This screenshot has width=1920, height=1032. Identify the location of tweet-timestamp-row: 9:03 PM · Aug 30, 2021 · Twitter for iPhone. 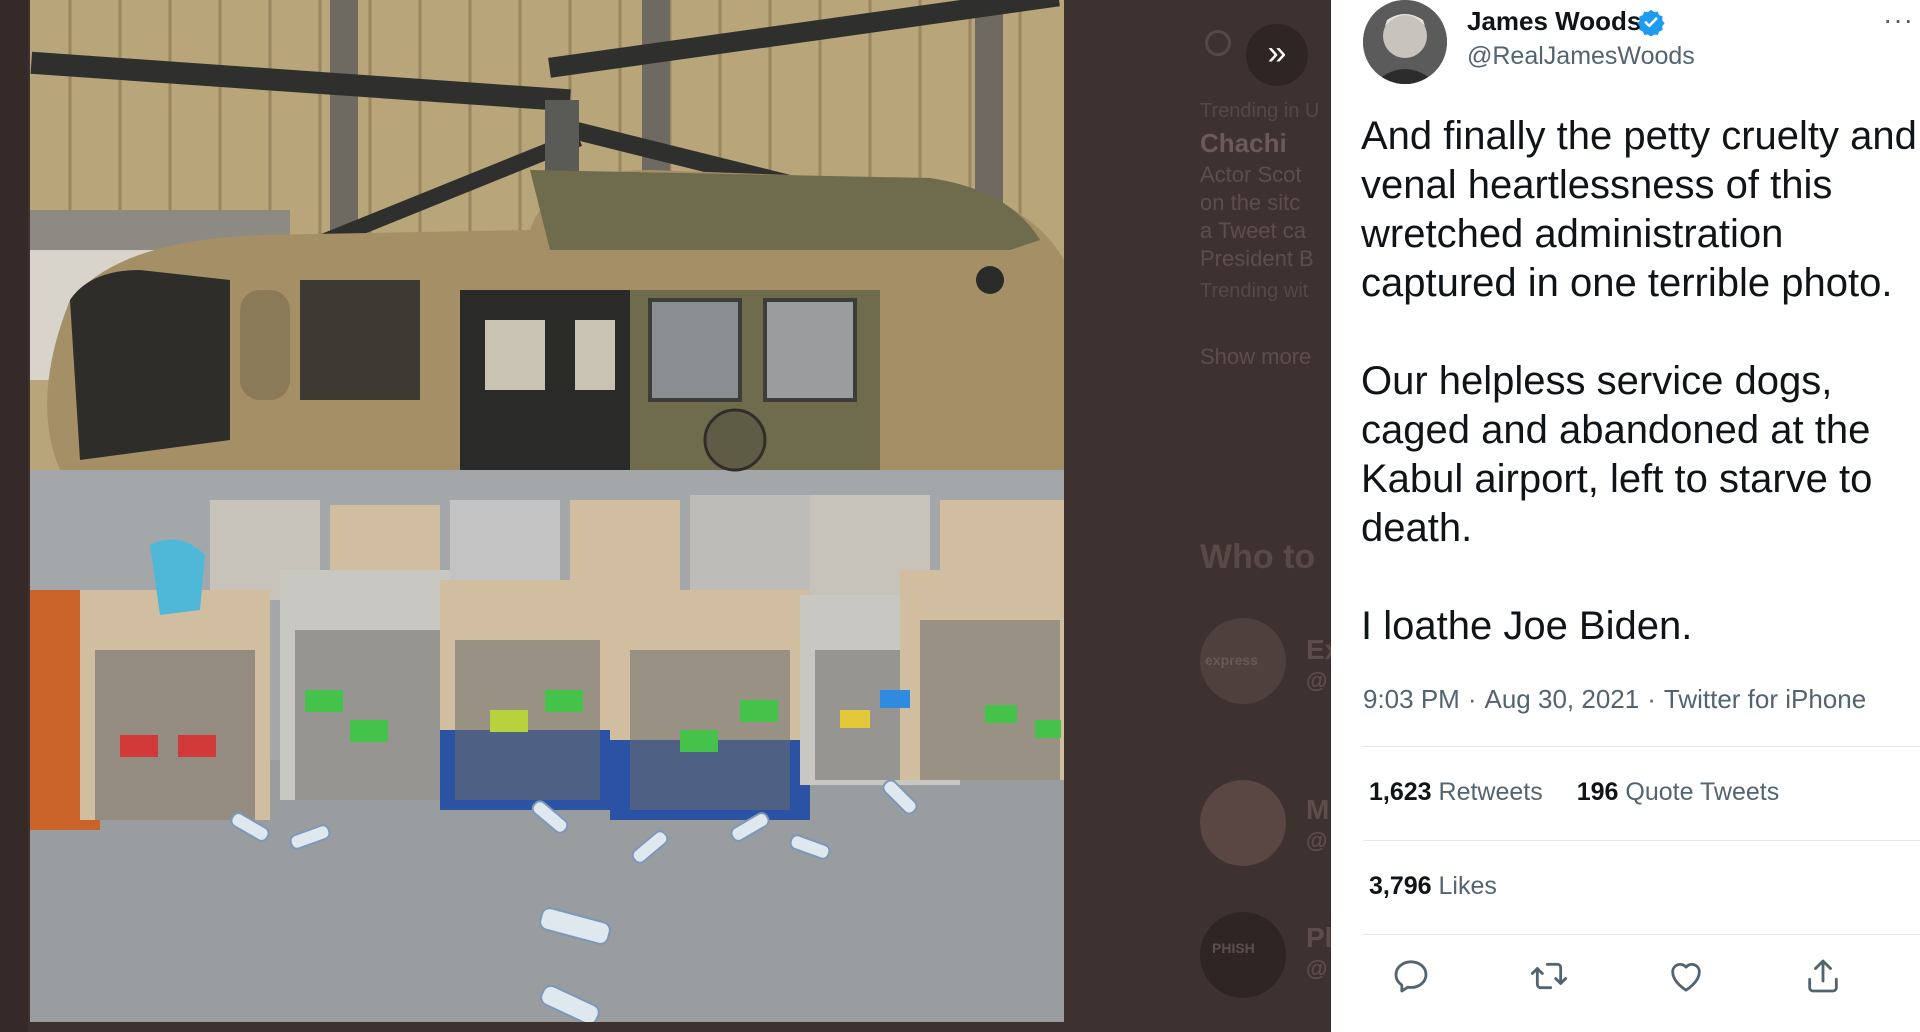
(1614, 699).